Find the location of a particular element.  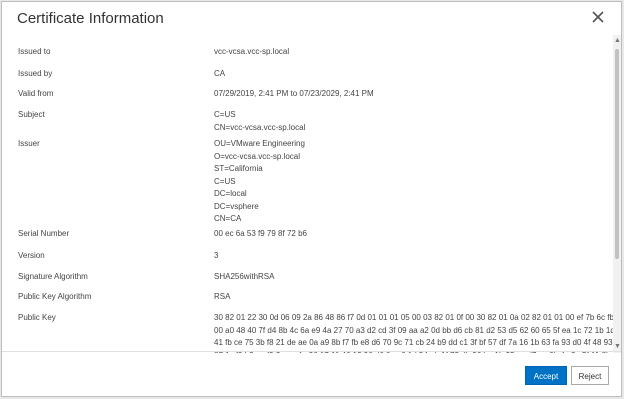

field-label: Signature Algorithm is located at coordinates (53, 276).